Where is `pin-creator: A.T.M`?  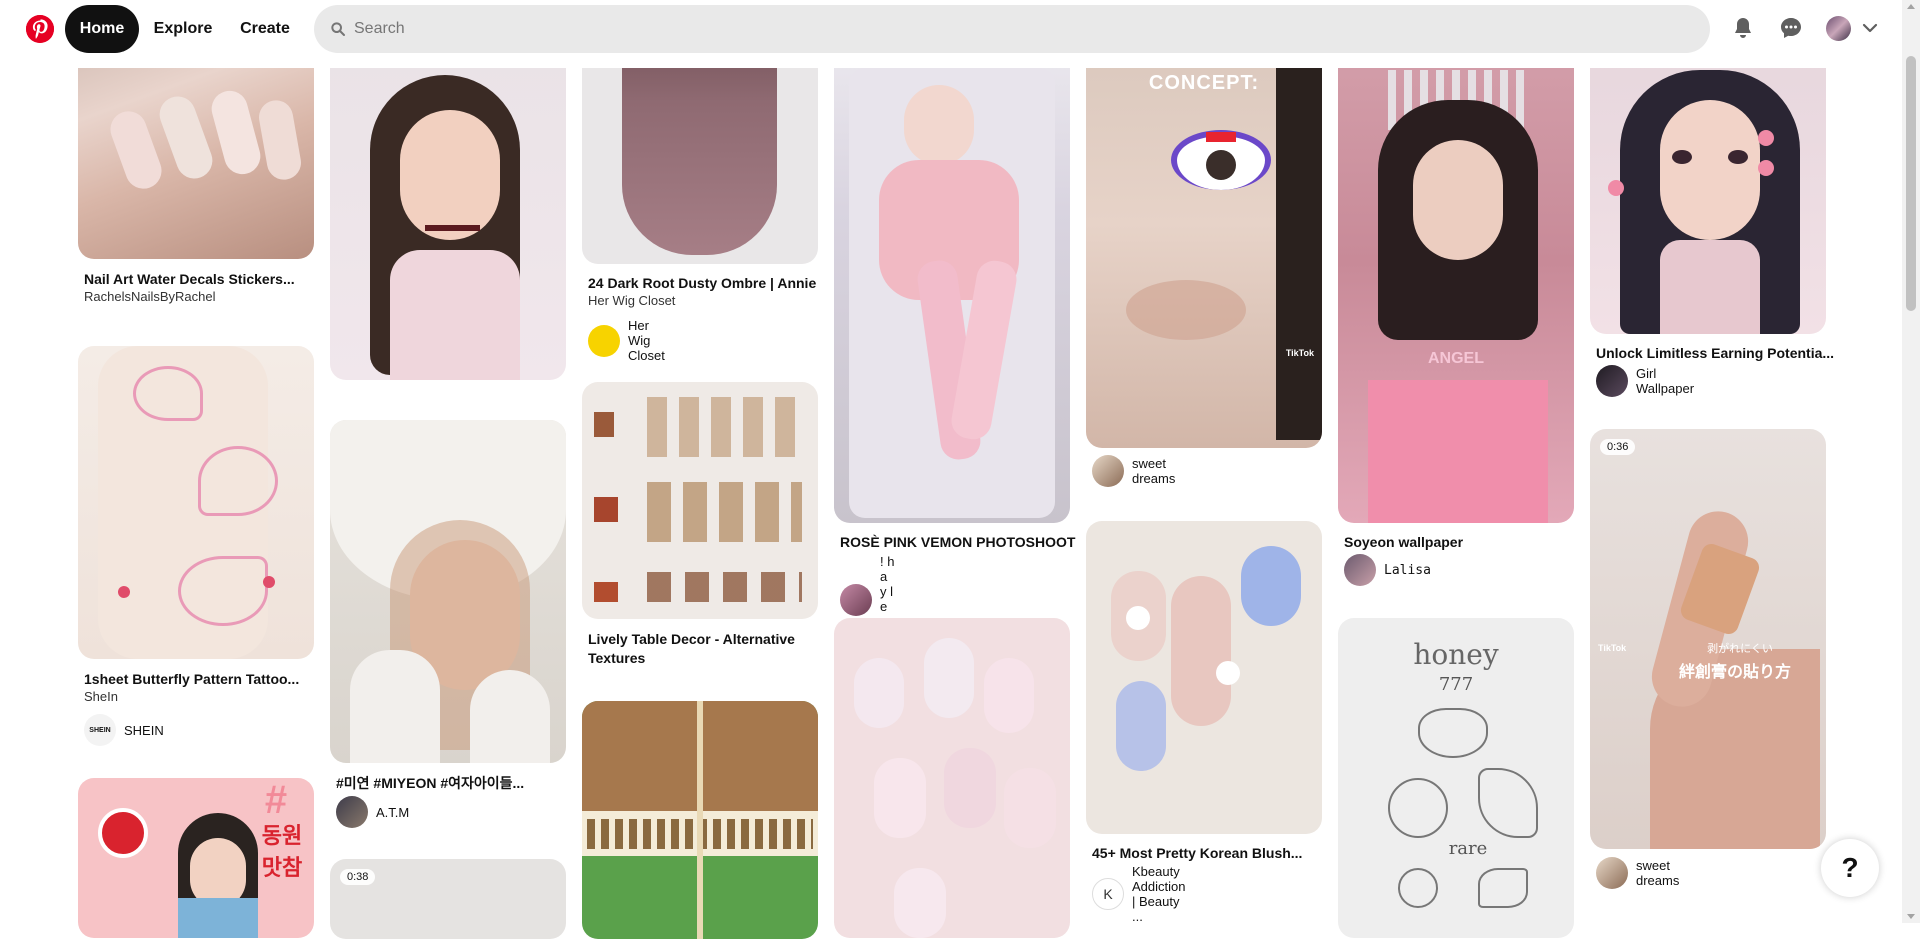
pin-creator: A.T.M is located at coordinates (372, 812).